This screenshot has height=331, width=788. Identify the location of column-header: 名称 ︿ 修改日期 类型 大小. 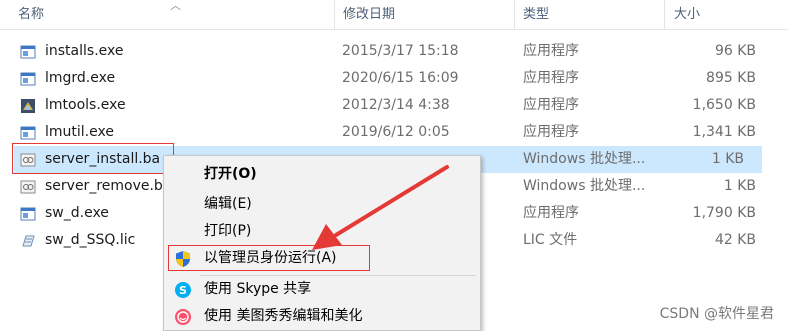
(394, 15).